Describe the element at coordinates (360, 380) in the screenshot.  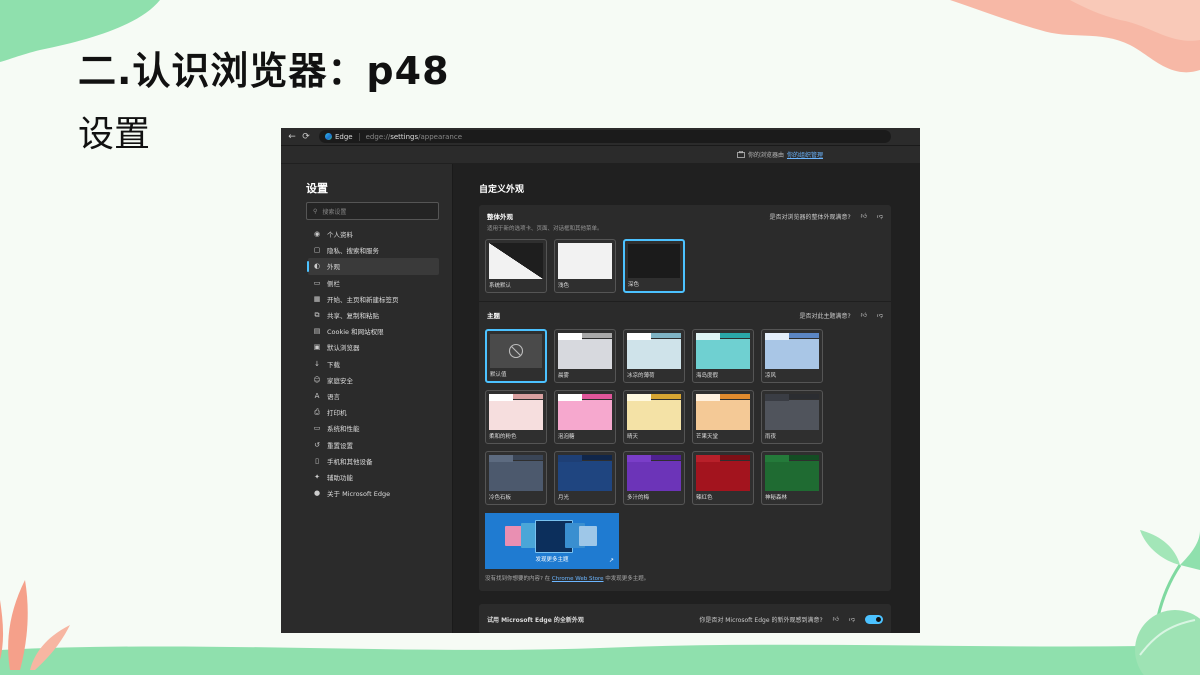
I see `sidebar-item: ☺ 家庭安全` at that location.